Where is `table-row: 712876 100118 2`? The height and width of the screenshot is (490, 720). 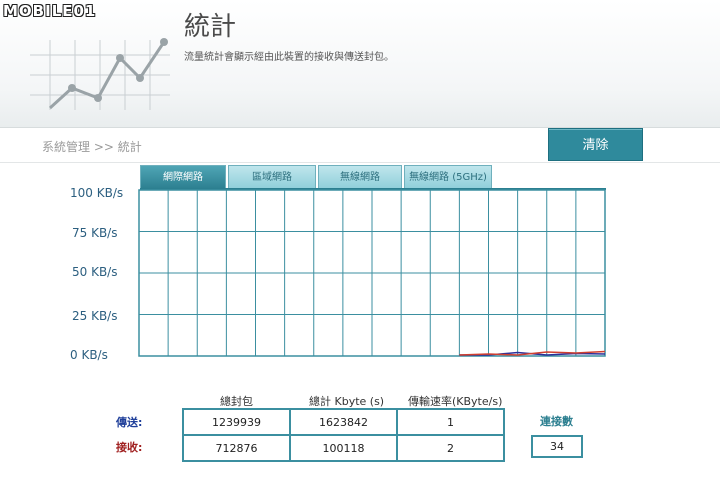 table-row: 712876 100118 2 is located at coordinates (343, 448).